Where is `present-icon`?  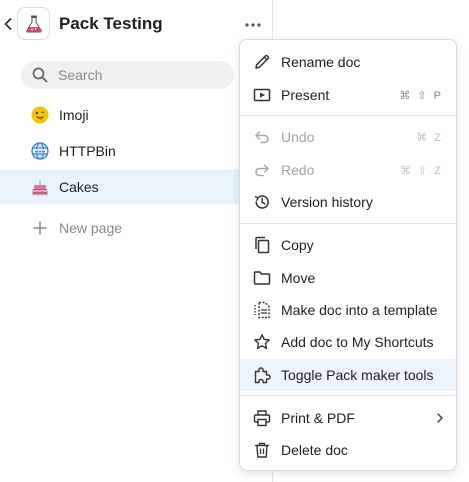
present-icon is located at coordinates (262, 95).